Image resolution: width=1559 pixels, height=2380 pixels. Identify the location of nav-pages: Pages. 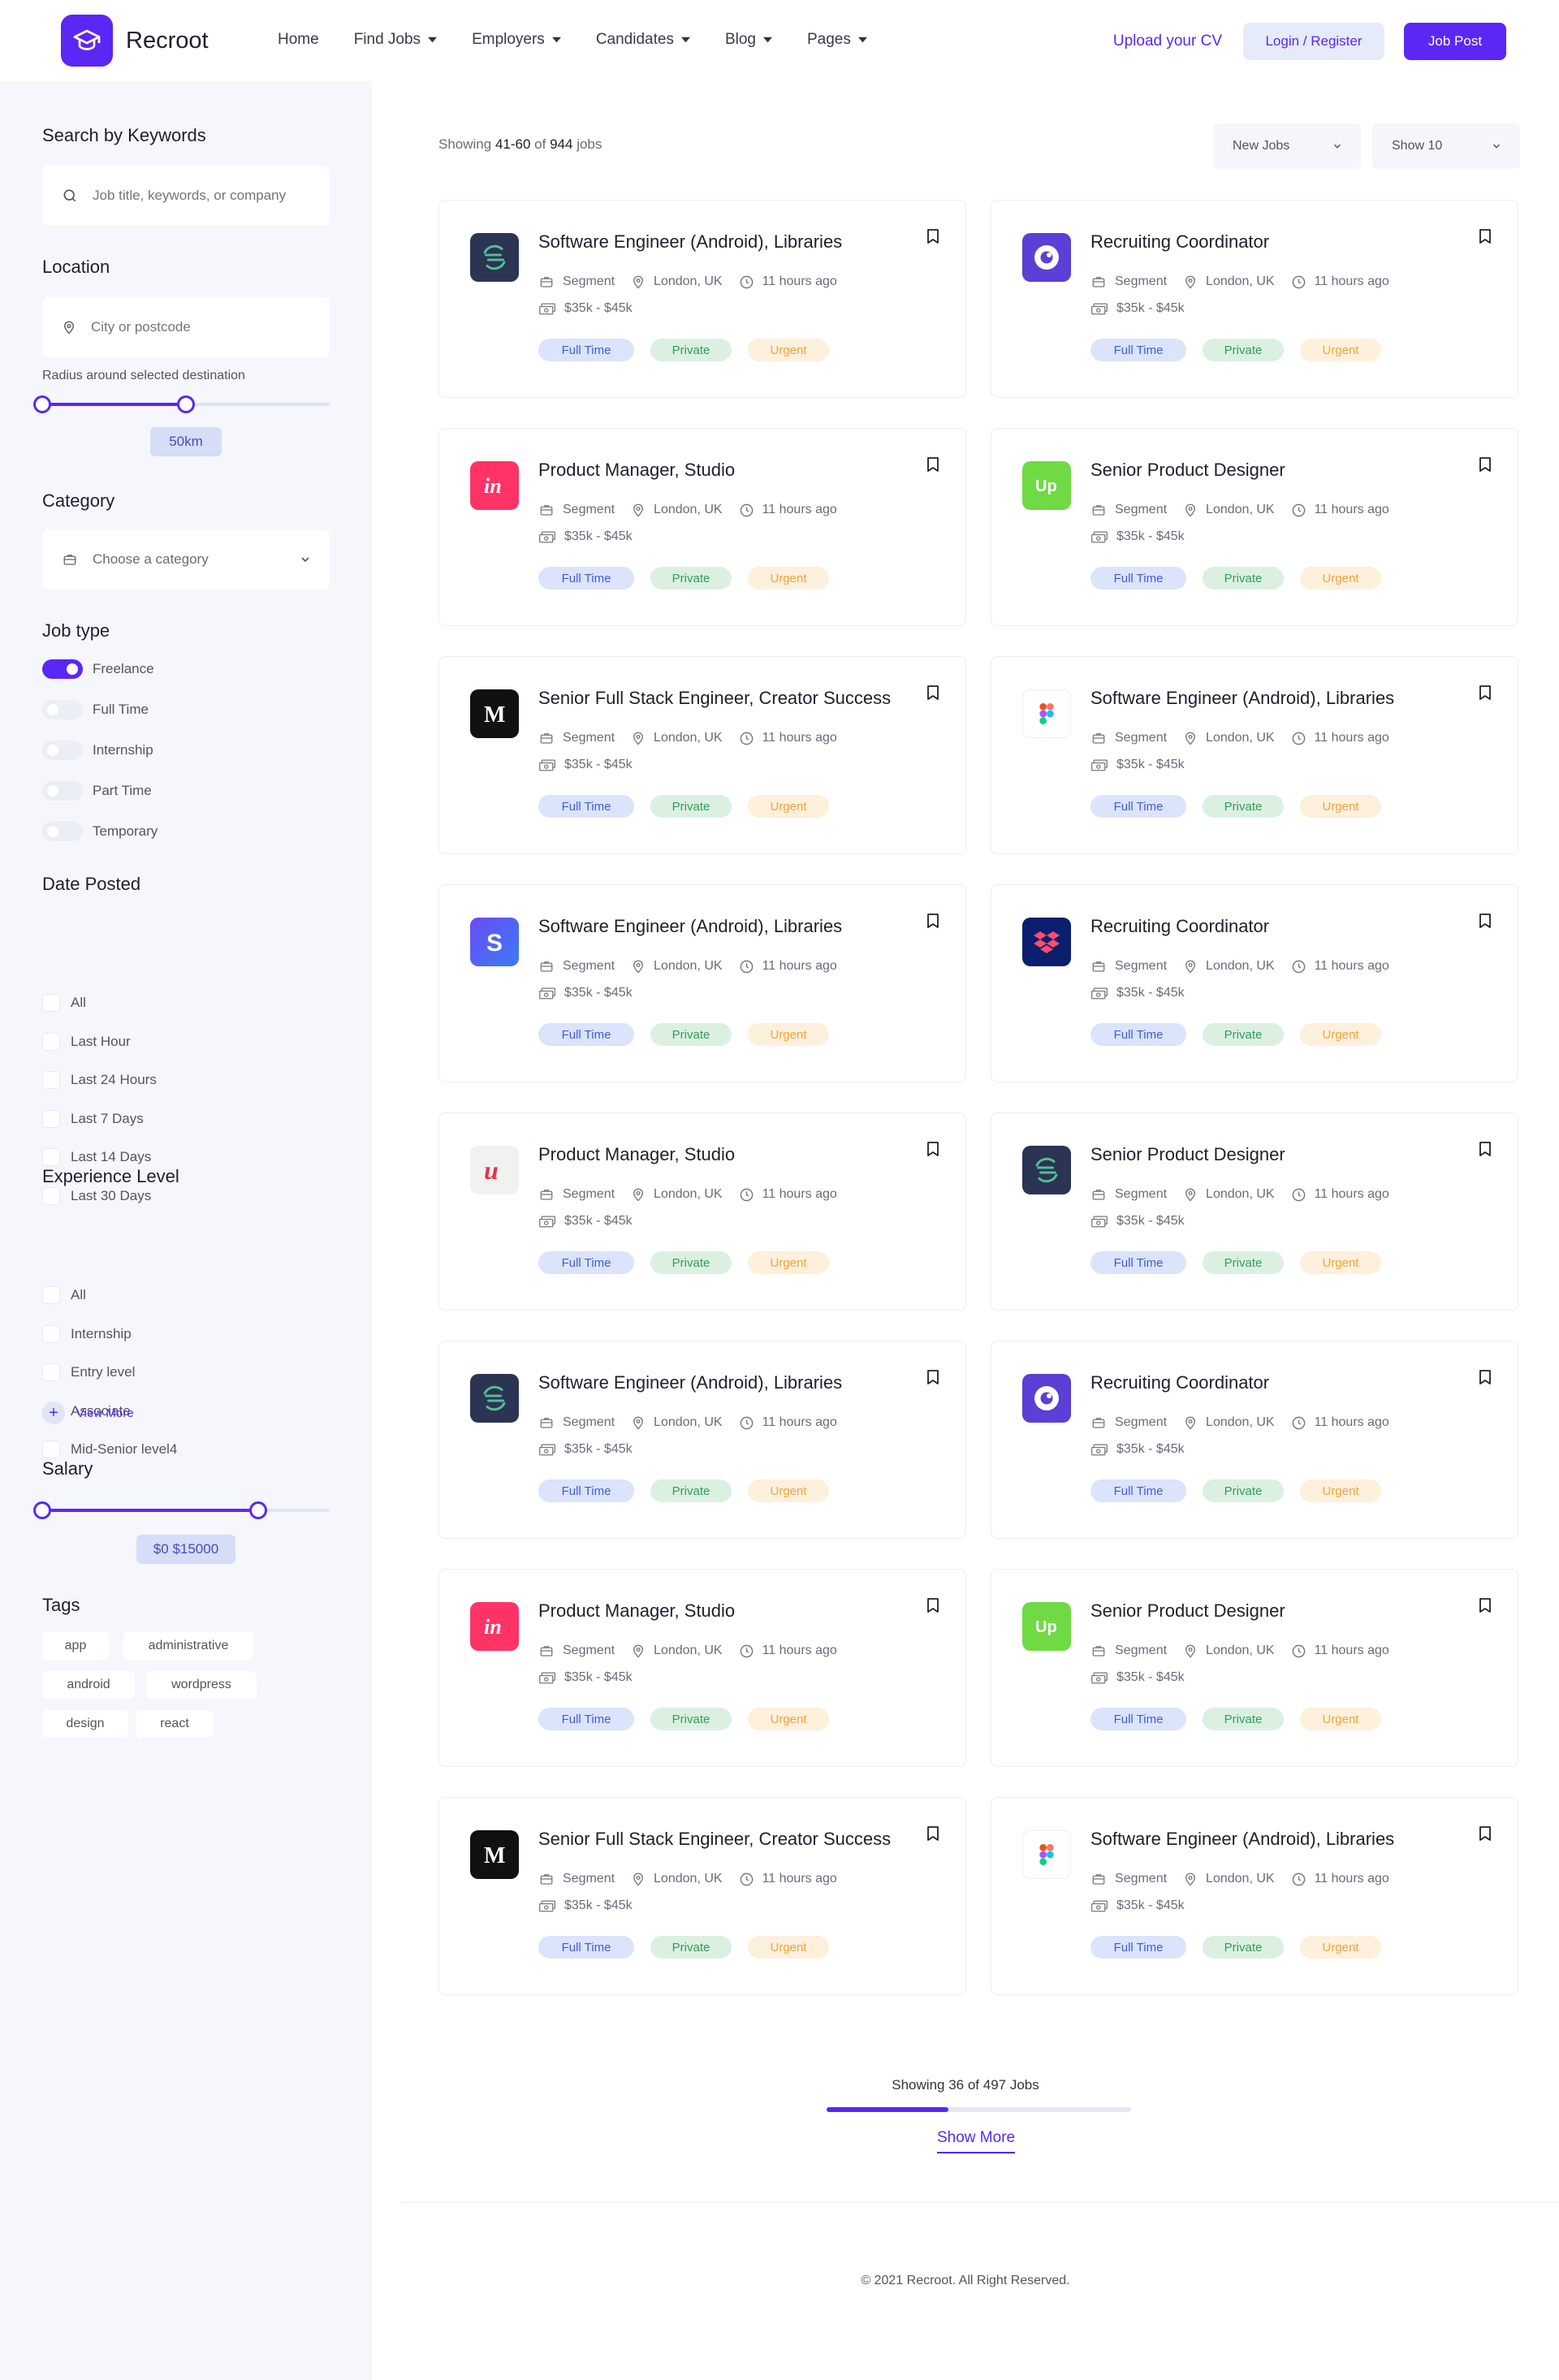
(837, 40).